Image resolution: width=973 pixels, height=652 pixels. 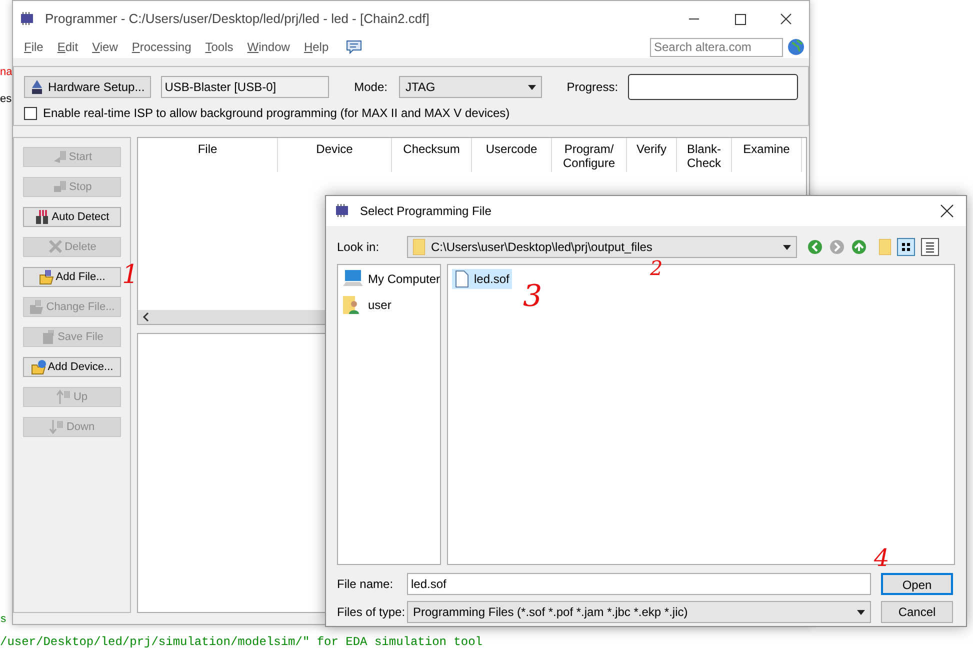 I want to click on file-name-field: led.sof, so click(x=639, y=584).